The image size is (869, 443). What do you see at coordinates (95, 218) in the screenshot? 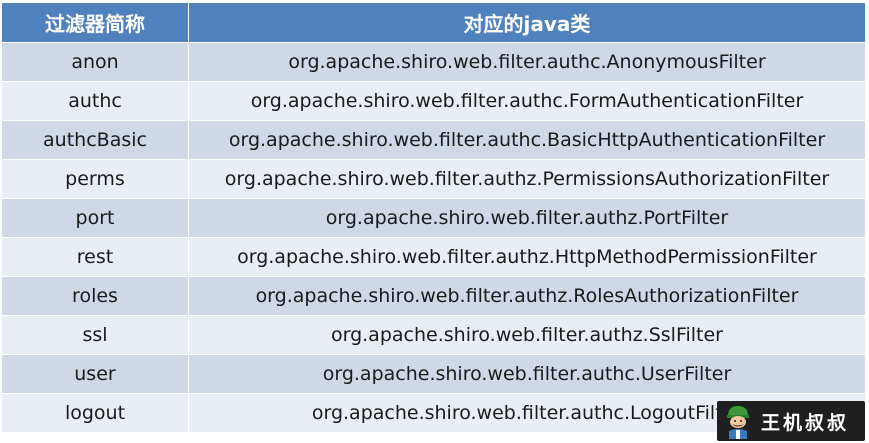
I see `filter-short-name-cell: port` at bounding box center [95, 218].